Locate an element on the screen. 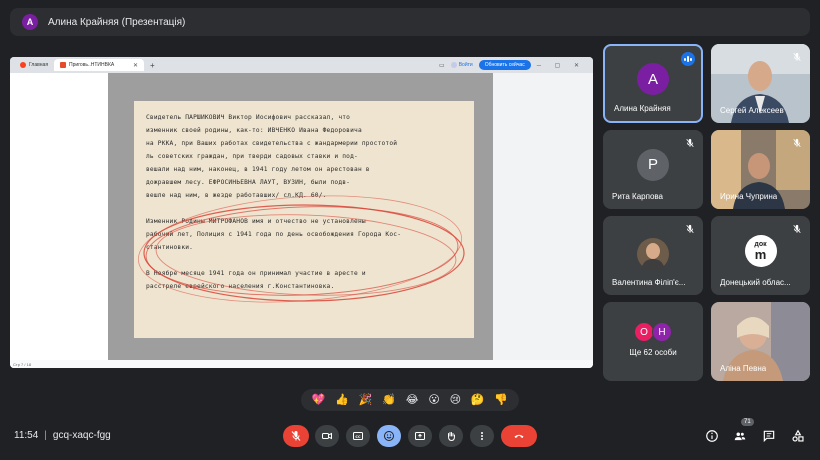 The height and width of the screenshot is (460, 820). hang-up-icon is located at coordinates (519, 436).